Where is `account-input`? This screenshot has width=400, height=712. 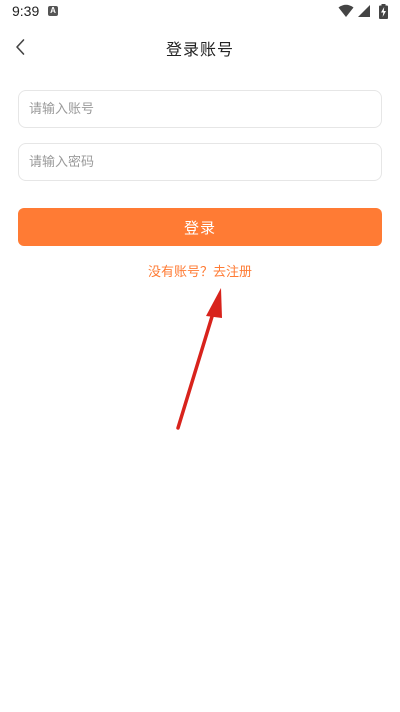
account-input is located at coordinates (199, 109).